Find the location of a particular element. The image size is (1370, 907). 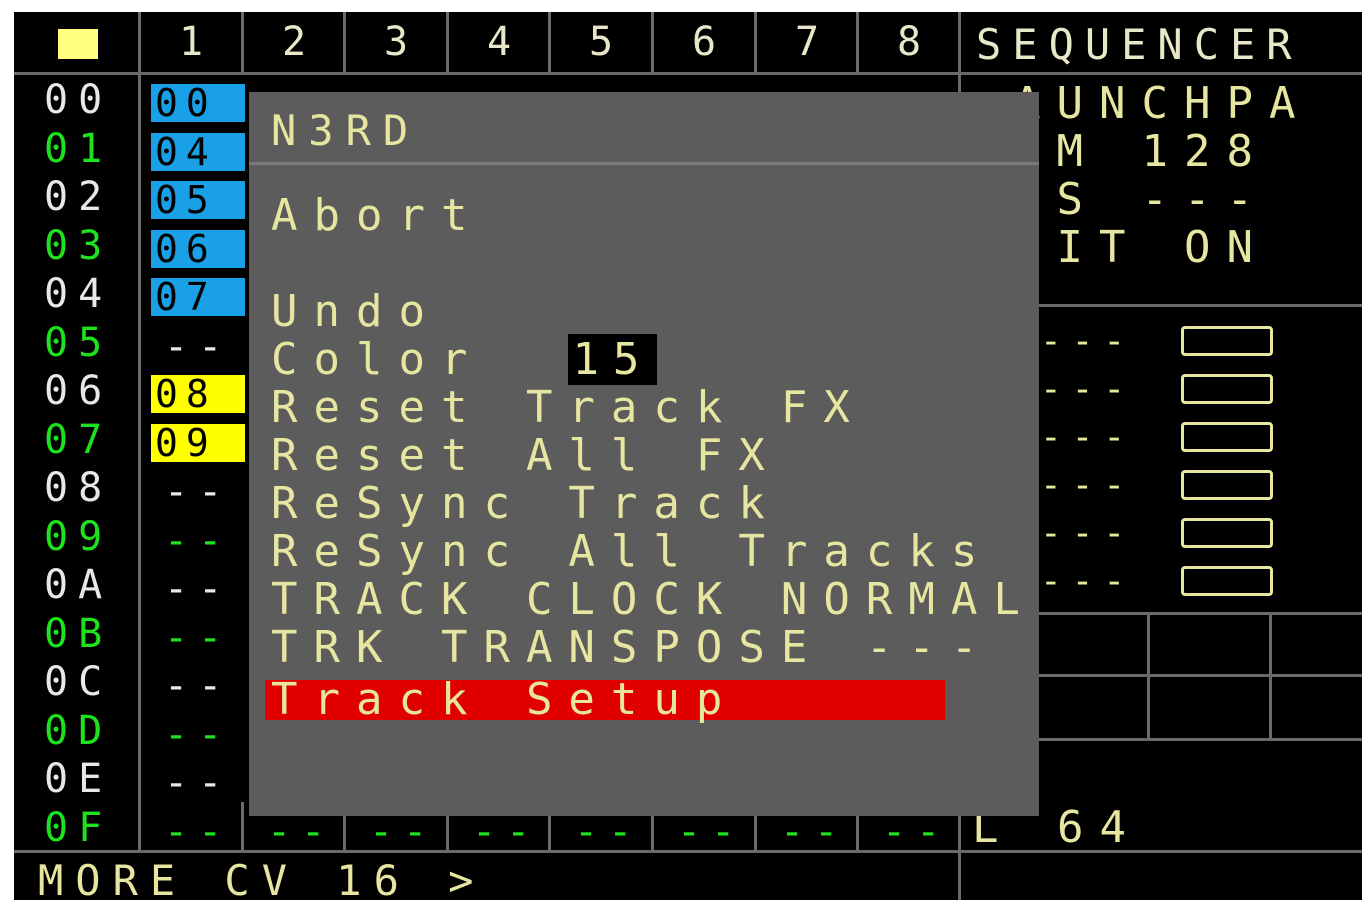

pattern-cell: 04 is located at coordinates (198, 152).